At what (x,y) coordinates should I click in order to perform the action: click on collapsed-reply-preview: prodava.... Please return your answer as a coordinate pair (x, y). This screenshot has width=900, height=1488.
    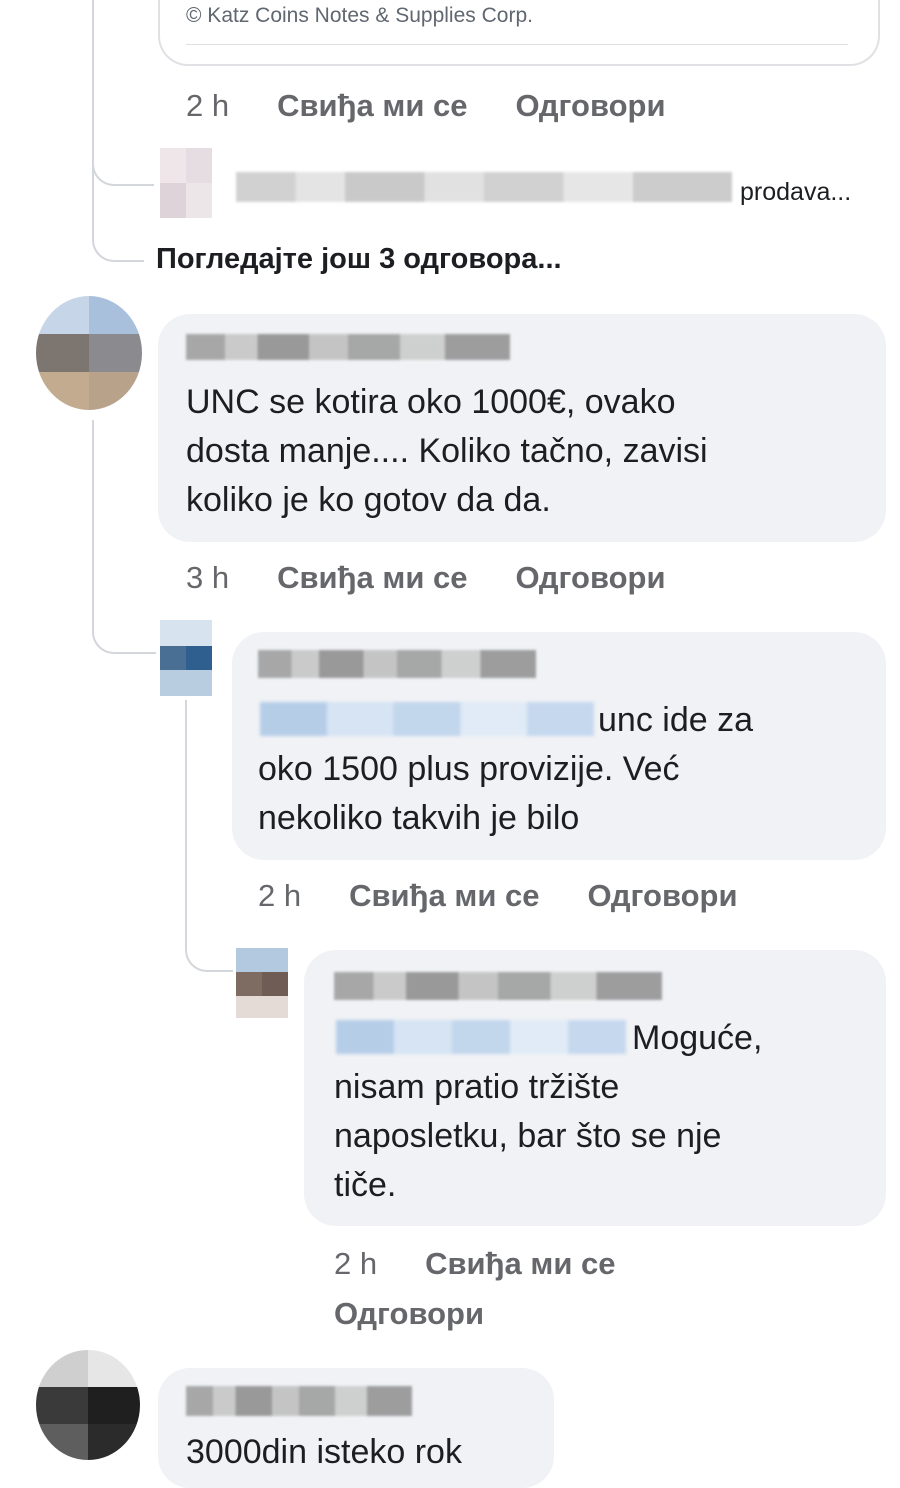
    Looking at the image, I should click on (795, 192).